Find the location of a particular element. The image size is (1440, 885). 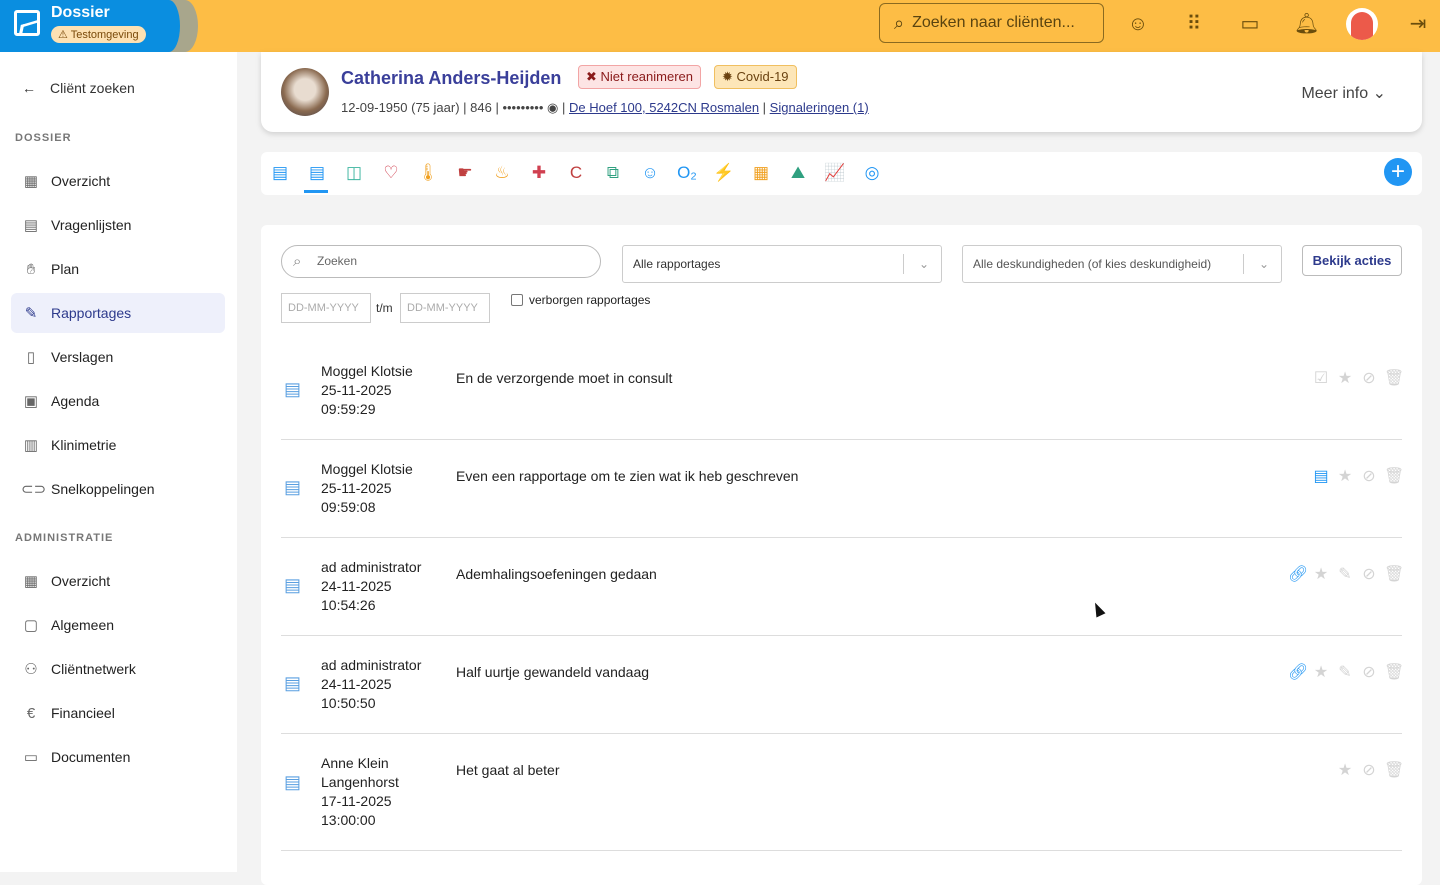

report-text: Het gaat al beter is located at coordinates (508, 770).